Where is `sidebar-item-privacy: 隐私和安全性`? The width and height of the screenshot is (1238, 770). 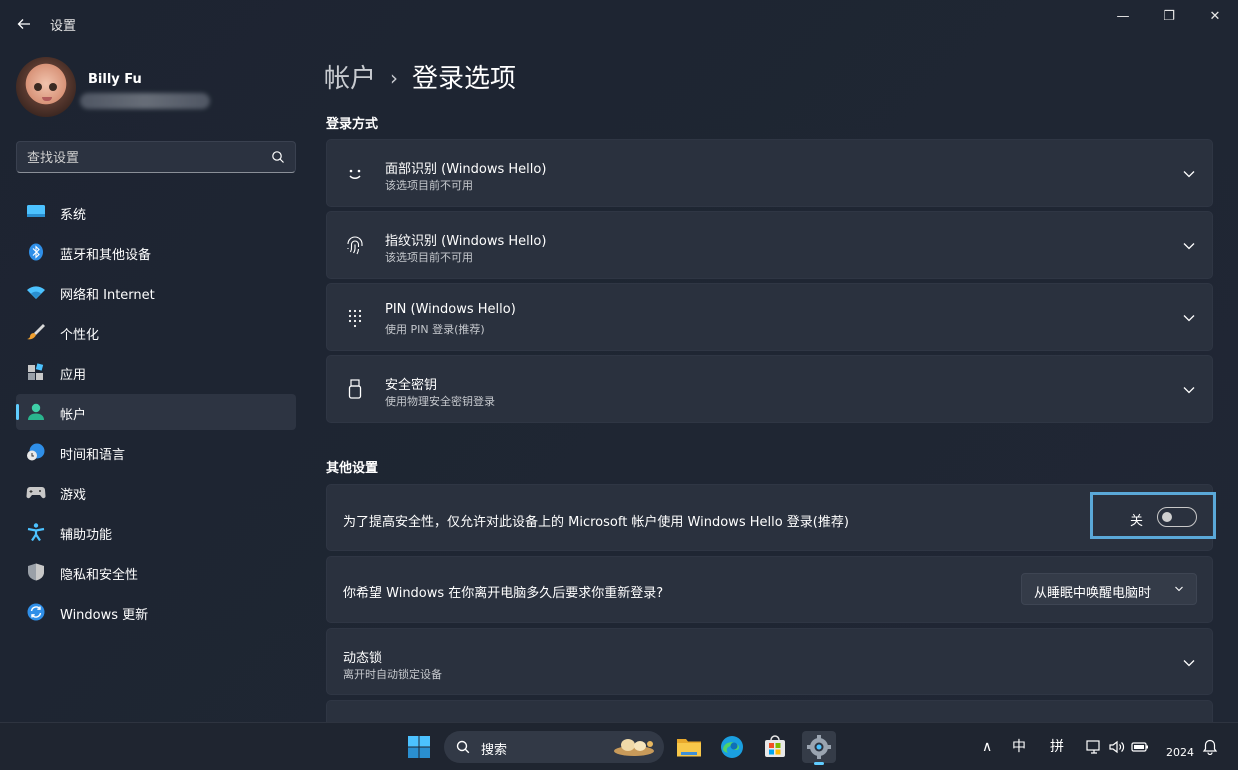
sidebar-item-privacy: 隐私和安全性 is located at coordinates (156, 572).